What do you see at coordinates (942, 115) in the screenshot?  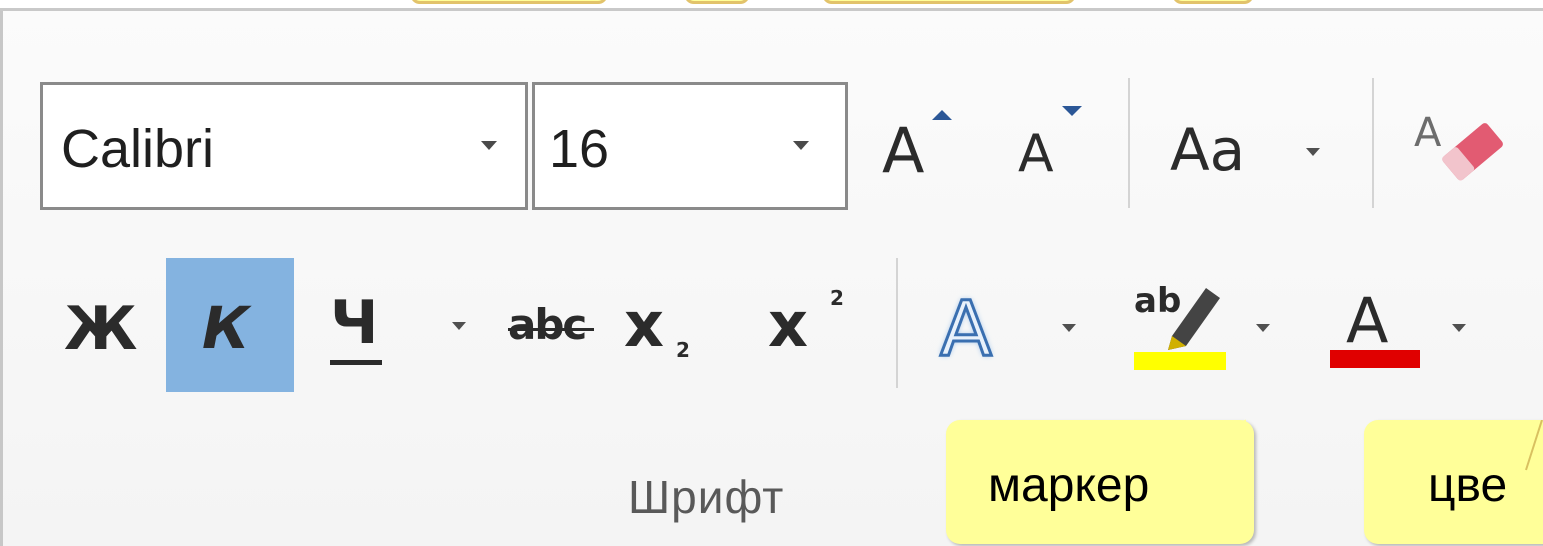 I see `caret-up-icon` at bounding box center [942, 115].